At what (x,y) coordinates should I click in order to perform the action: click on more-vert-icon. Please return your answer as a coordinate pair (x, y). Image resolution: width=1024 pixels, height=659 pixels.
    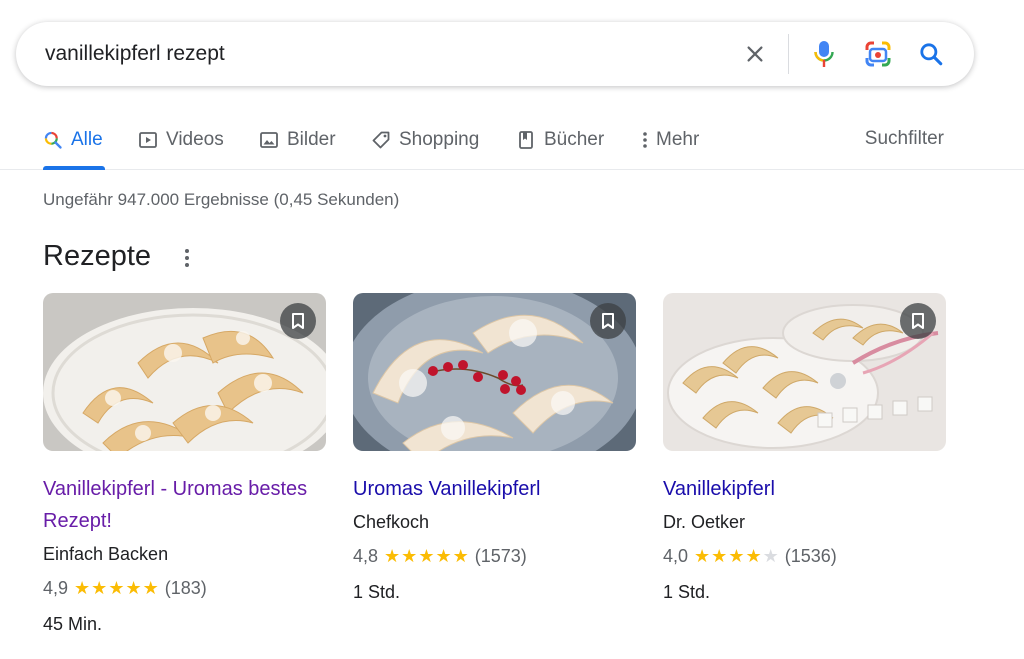
    Looking at the image, I should click on (645, 140).